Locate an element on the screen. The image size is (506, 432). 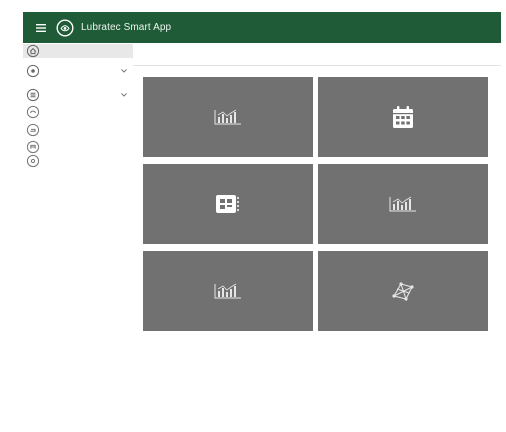
sidebar-item-info is located at coordinates (78, 161).